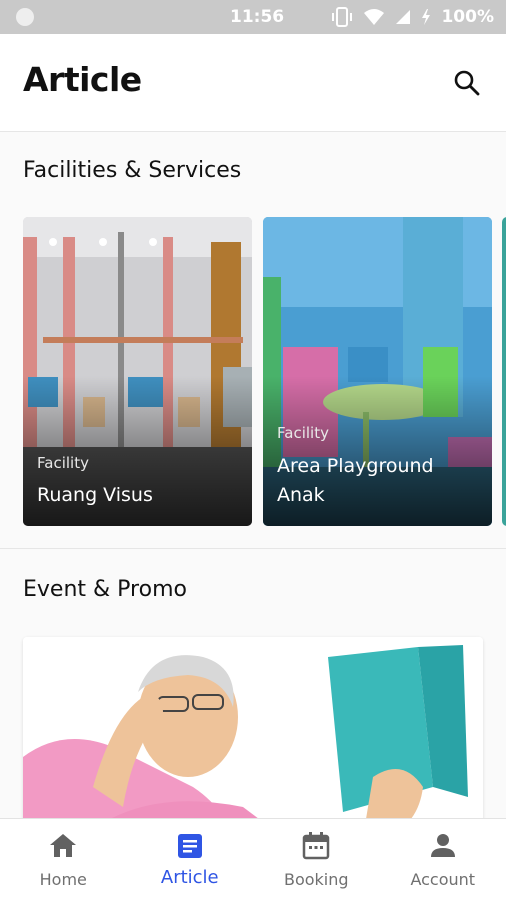 This screenshot has width=506, height=900. What do you see at coordinates (63, 859) in the screenshot?
I see `nav-home: Home` at bounding box center [63, 859].